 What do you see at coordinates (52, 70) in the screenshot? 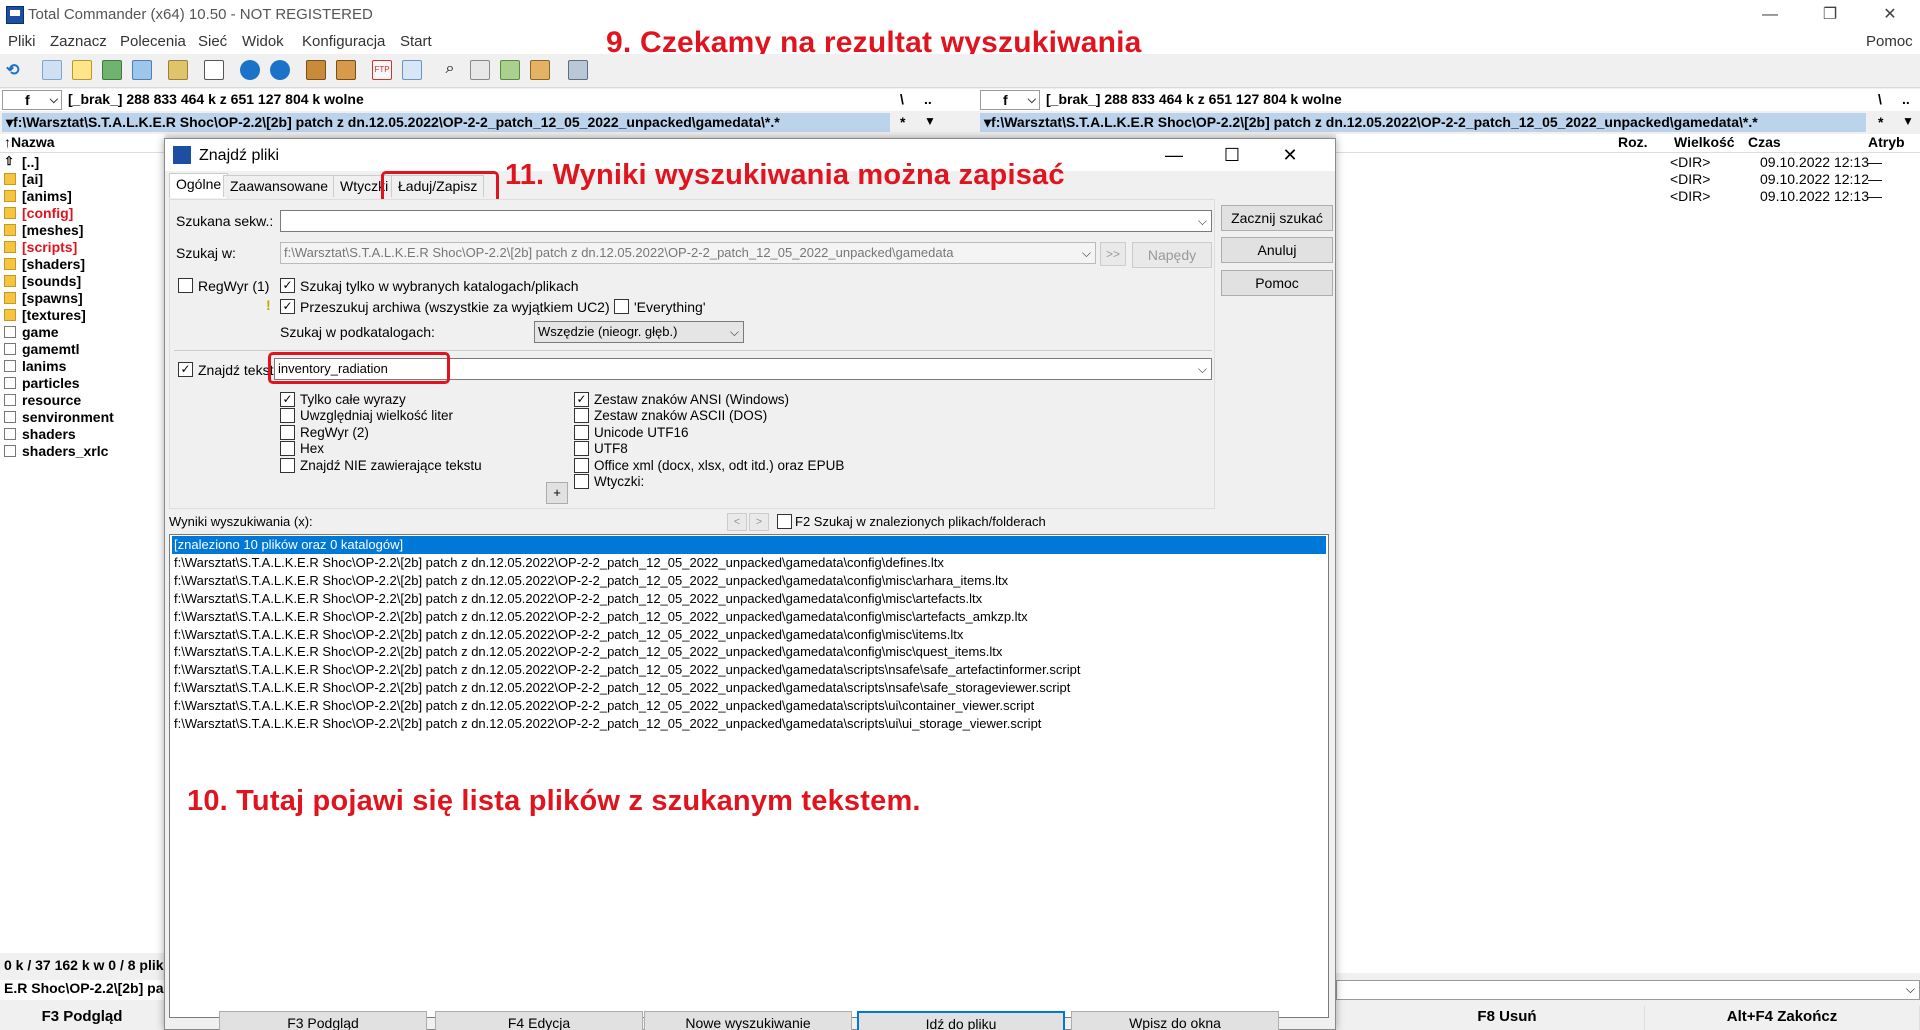
I see `brief-view-icon` at bounding box center [52, 70].